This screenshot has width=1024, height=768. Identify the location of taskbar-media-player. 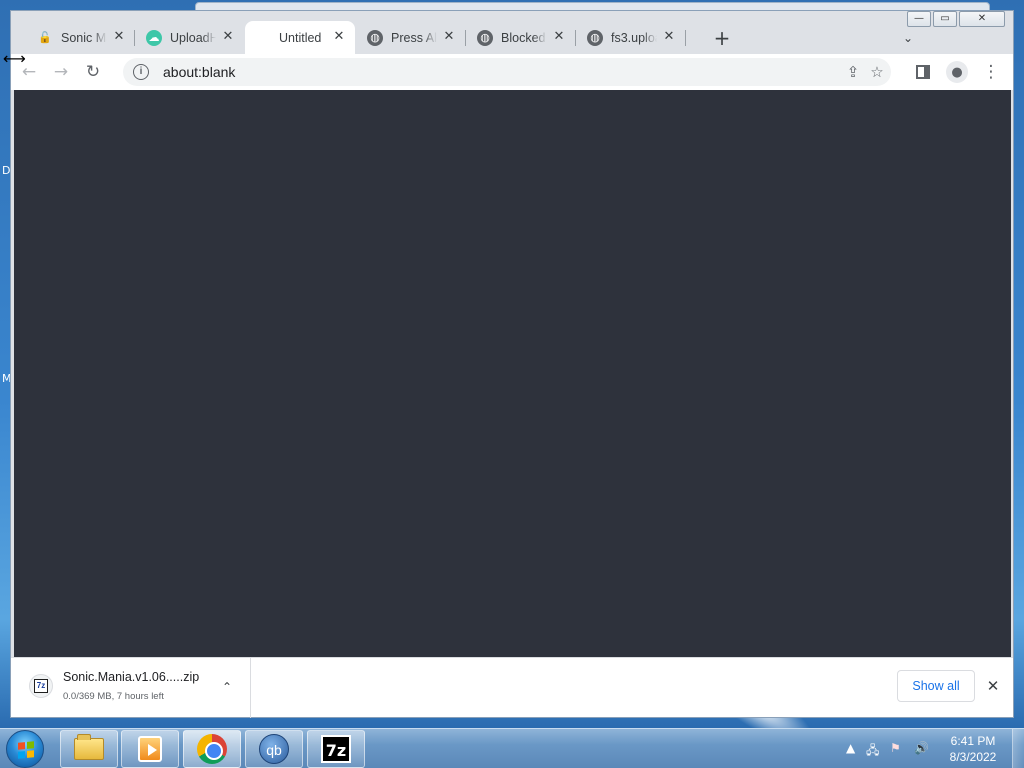
(150, 749).